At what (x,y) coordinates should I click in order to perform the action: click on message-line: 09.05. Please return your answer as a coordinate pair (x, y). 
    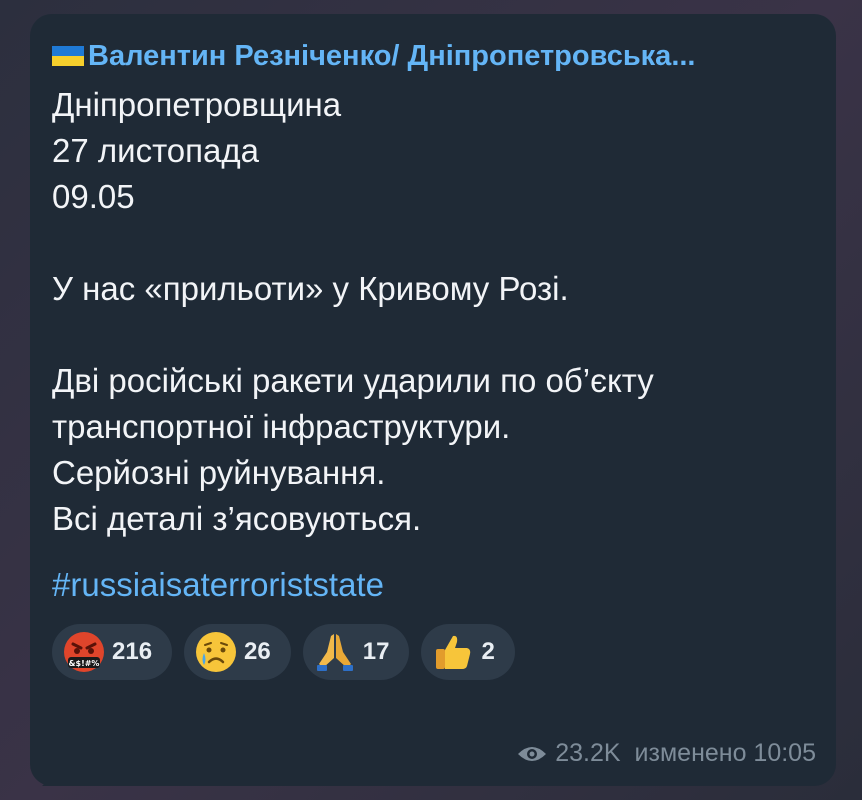
    Looking at the image, I should click on (93, 196).